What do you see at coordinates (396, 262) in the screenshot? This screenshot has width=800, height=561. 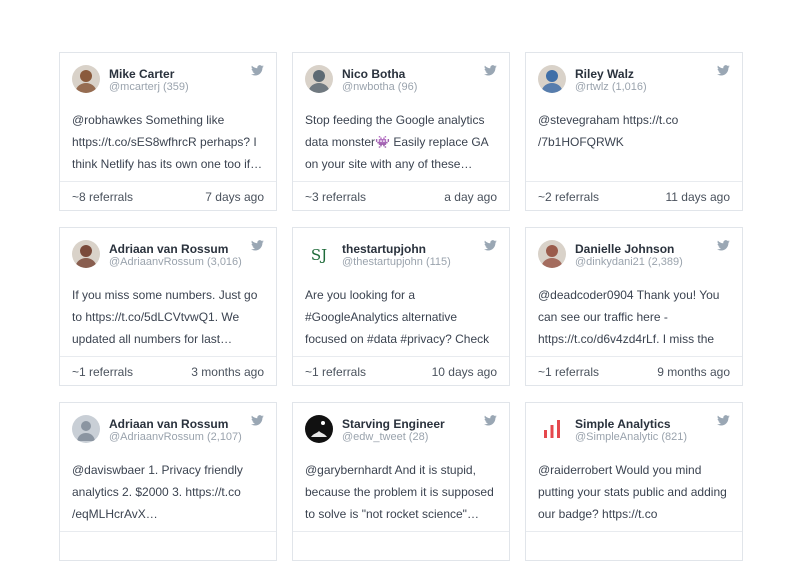 I see `author-handle: @thestartupjohn (115)` at bounding box center [396, 262].